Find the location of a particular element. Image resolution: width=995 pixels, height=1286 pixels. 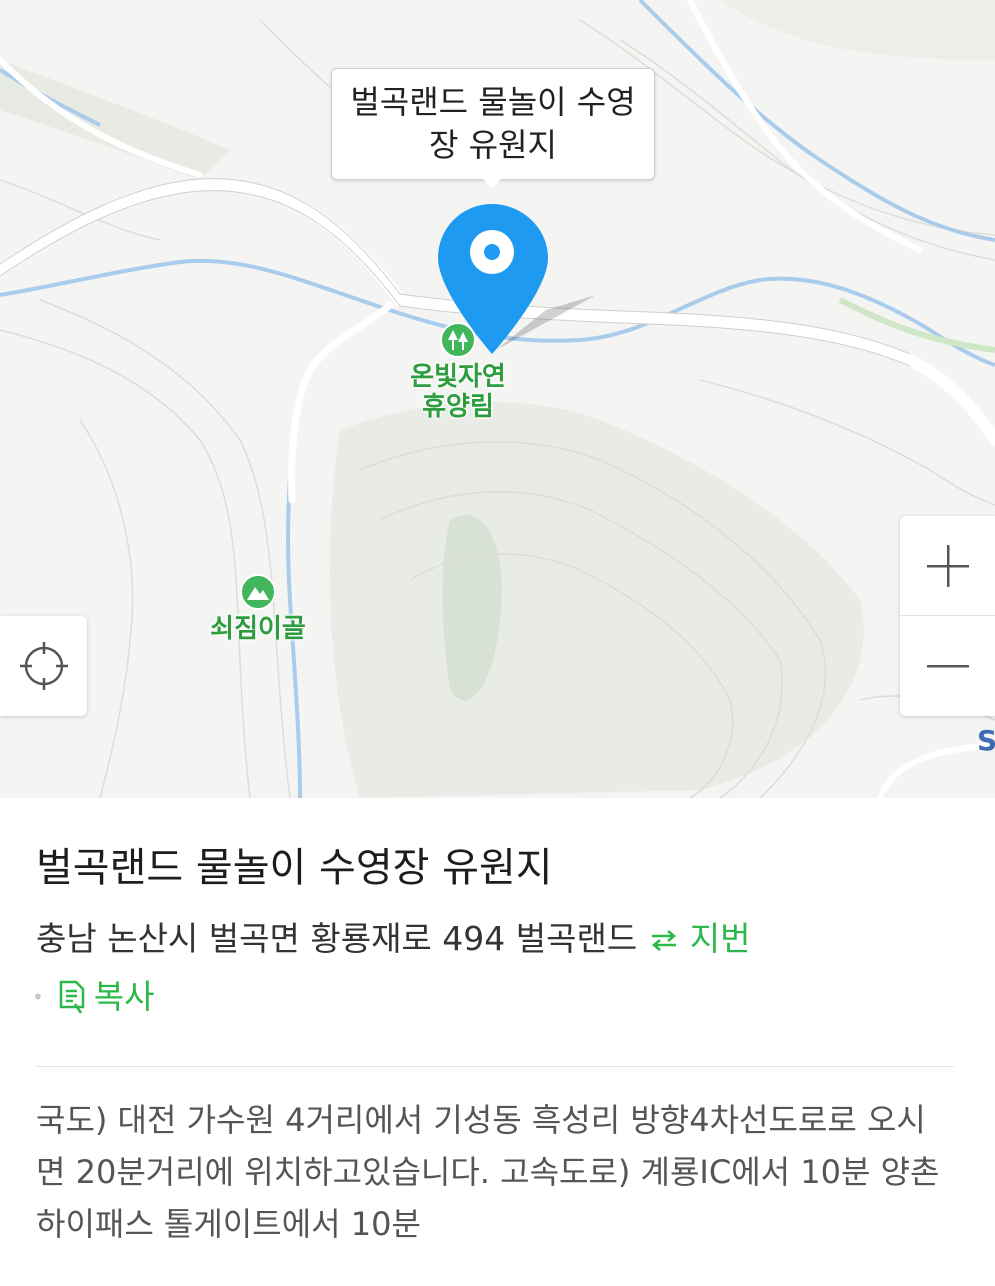

jibun-label: 지번 is located at coordinates (720, 938).